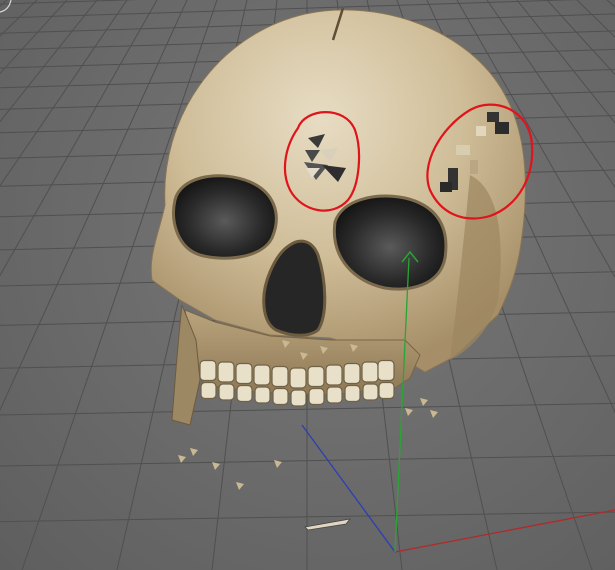 This screenshot has height=570, width=615. What do you see at coordinates (504, 531) in the screenshot?
I see `axis-x-line` at bounding box center [504, 531].